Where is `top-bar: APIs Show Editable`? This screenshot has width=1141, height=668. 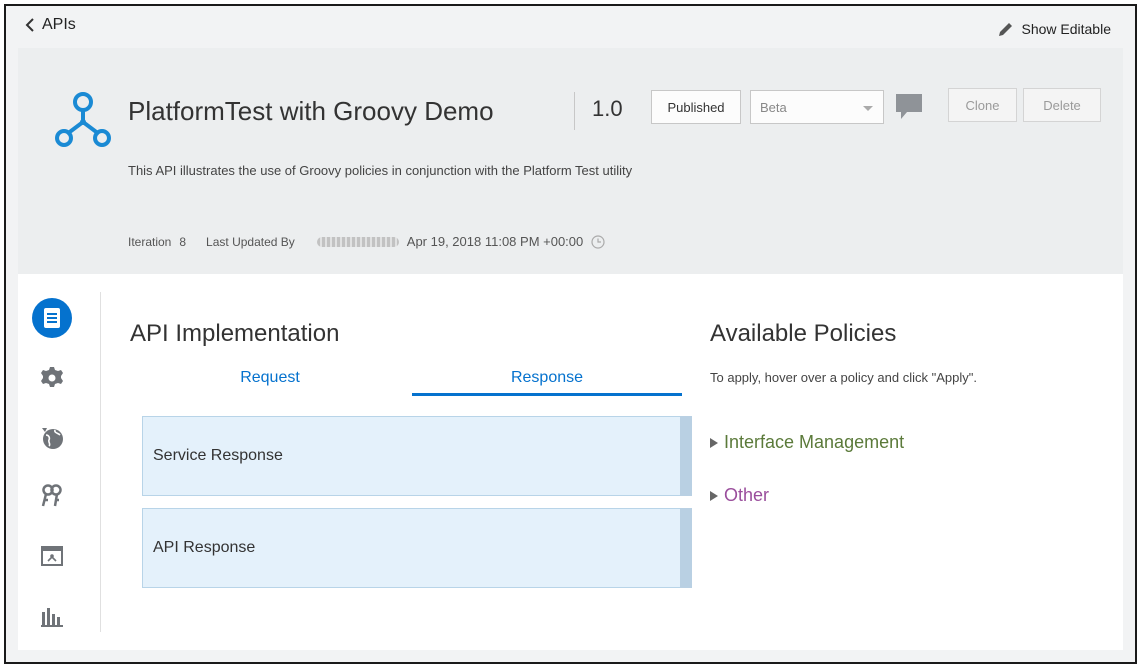 top-bar: APIs Show Editable is located at coordinates (570, 29).